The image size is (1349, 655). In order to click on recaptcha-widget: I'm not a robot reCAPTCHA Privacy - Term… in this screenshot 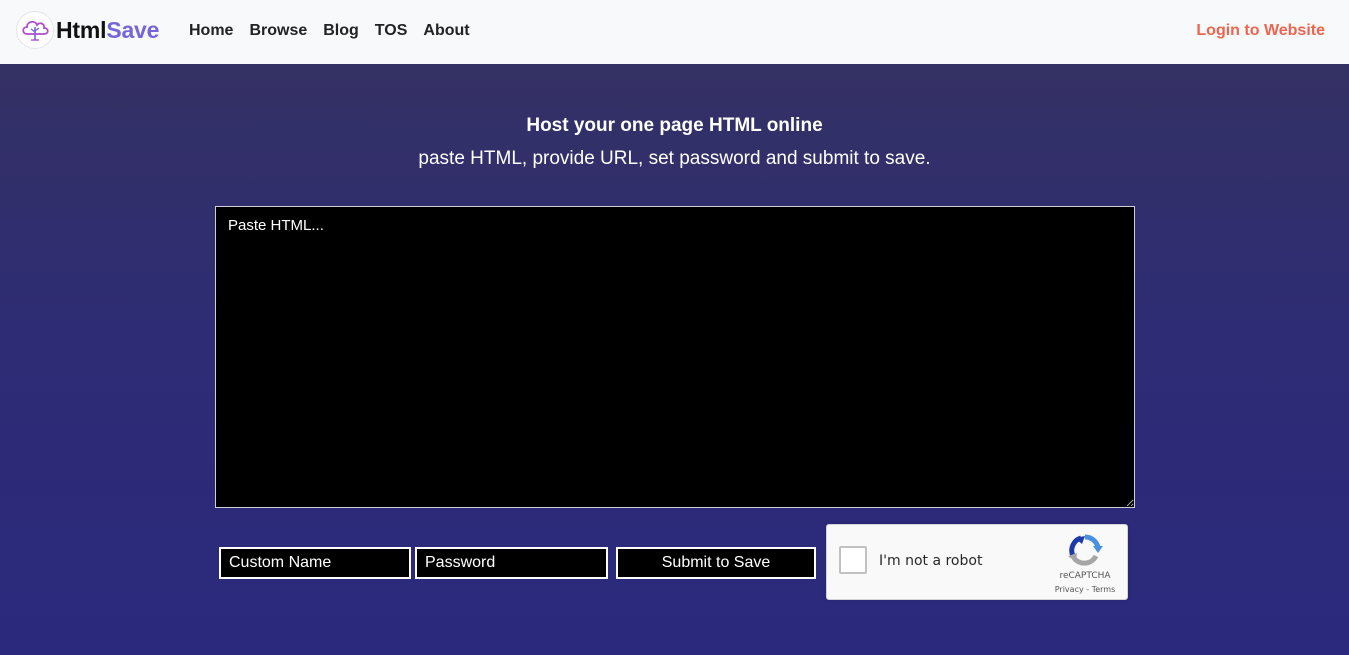, I will do `click(977, 562)`.